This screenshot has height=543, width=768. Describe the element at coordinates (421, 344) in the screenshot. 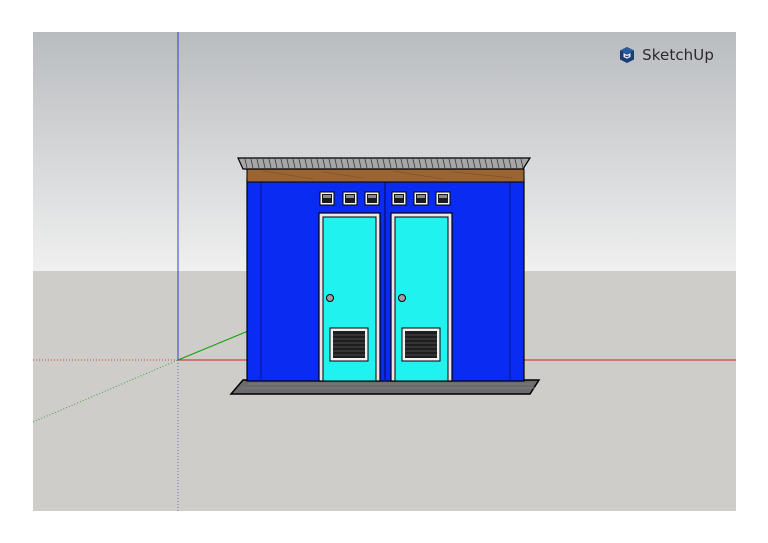

I see `right-door-vent` at that location.